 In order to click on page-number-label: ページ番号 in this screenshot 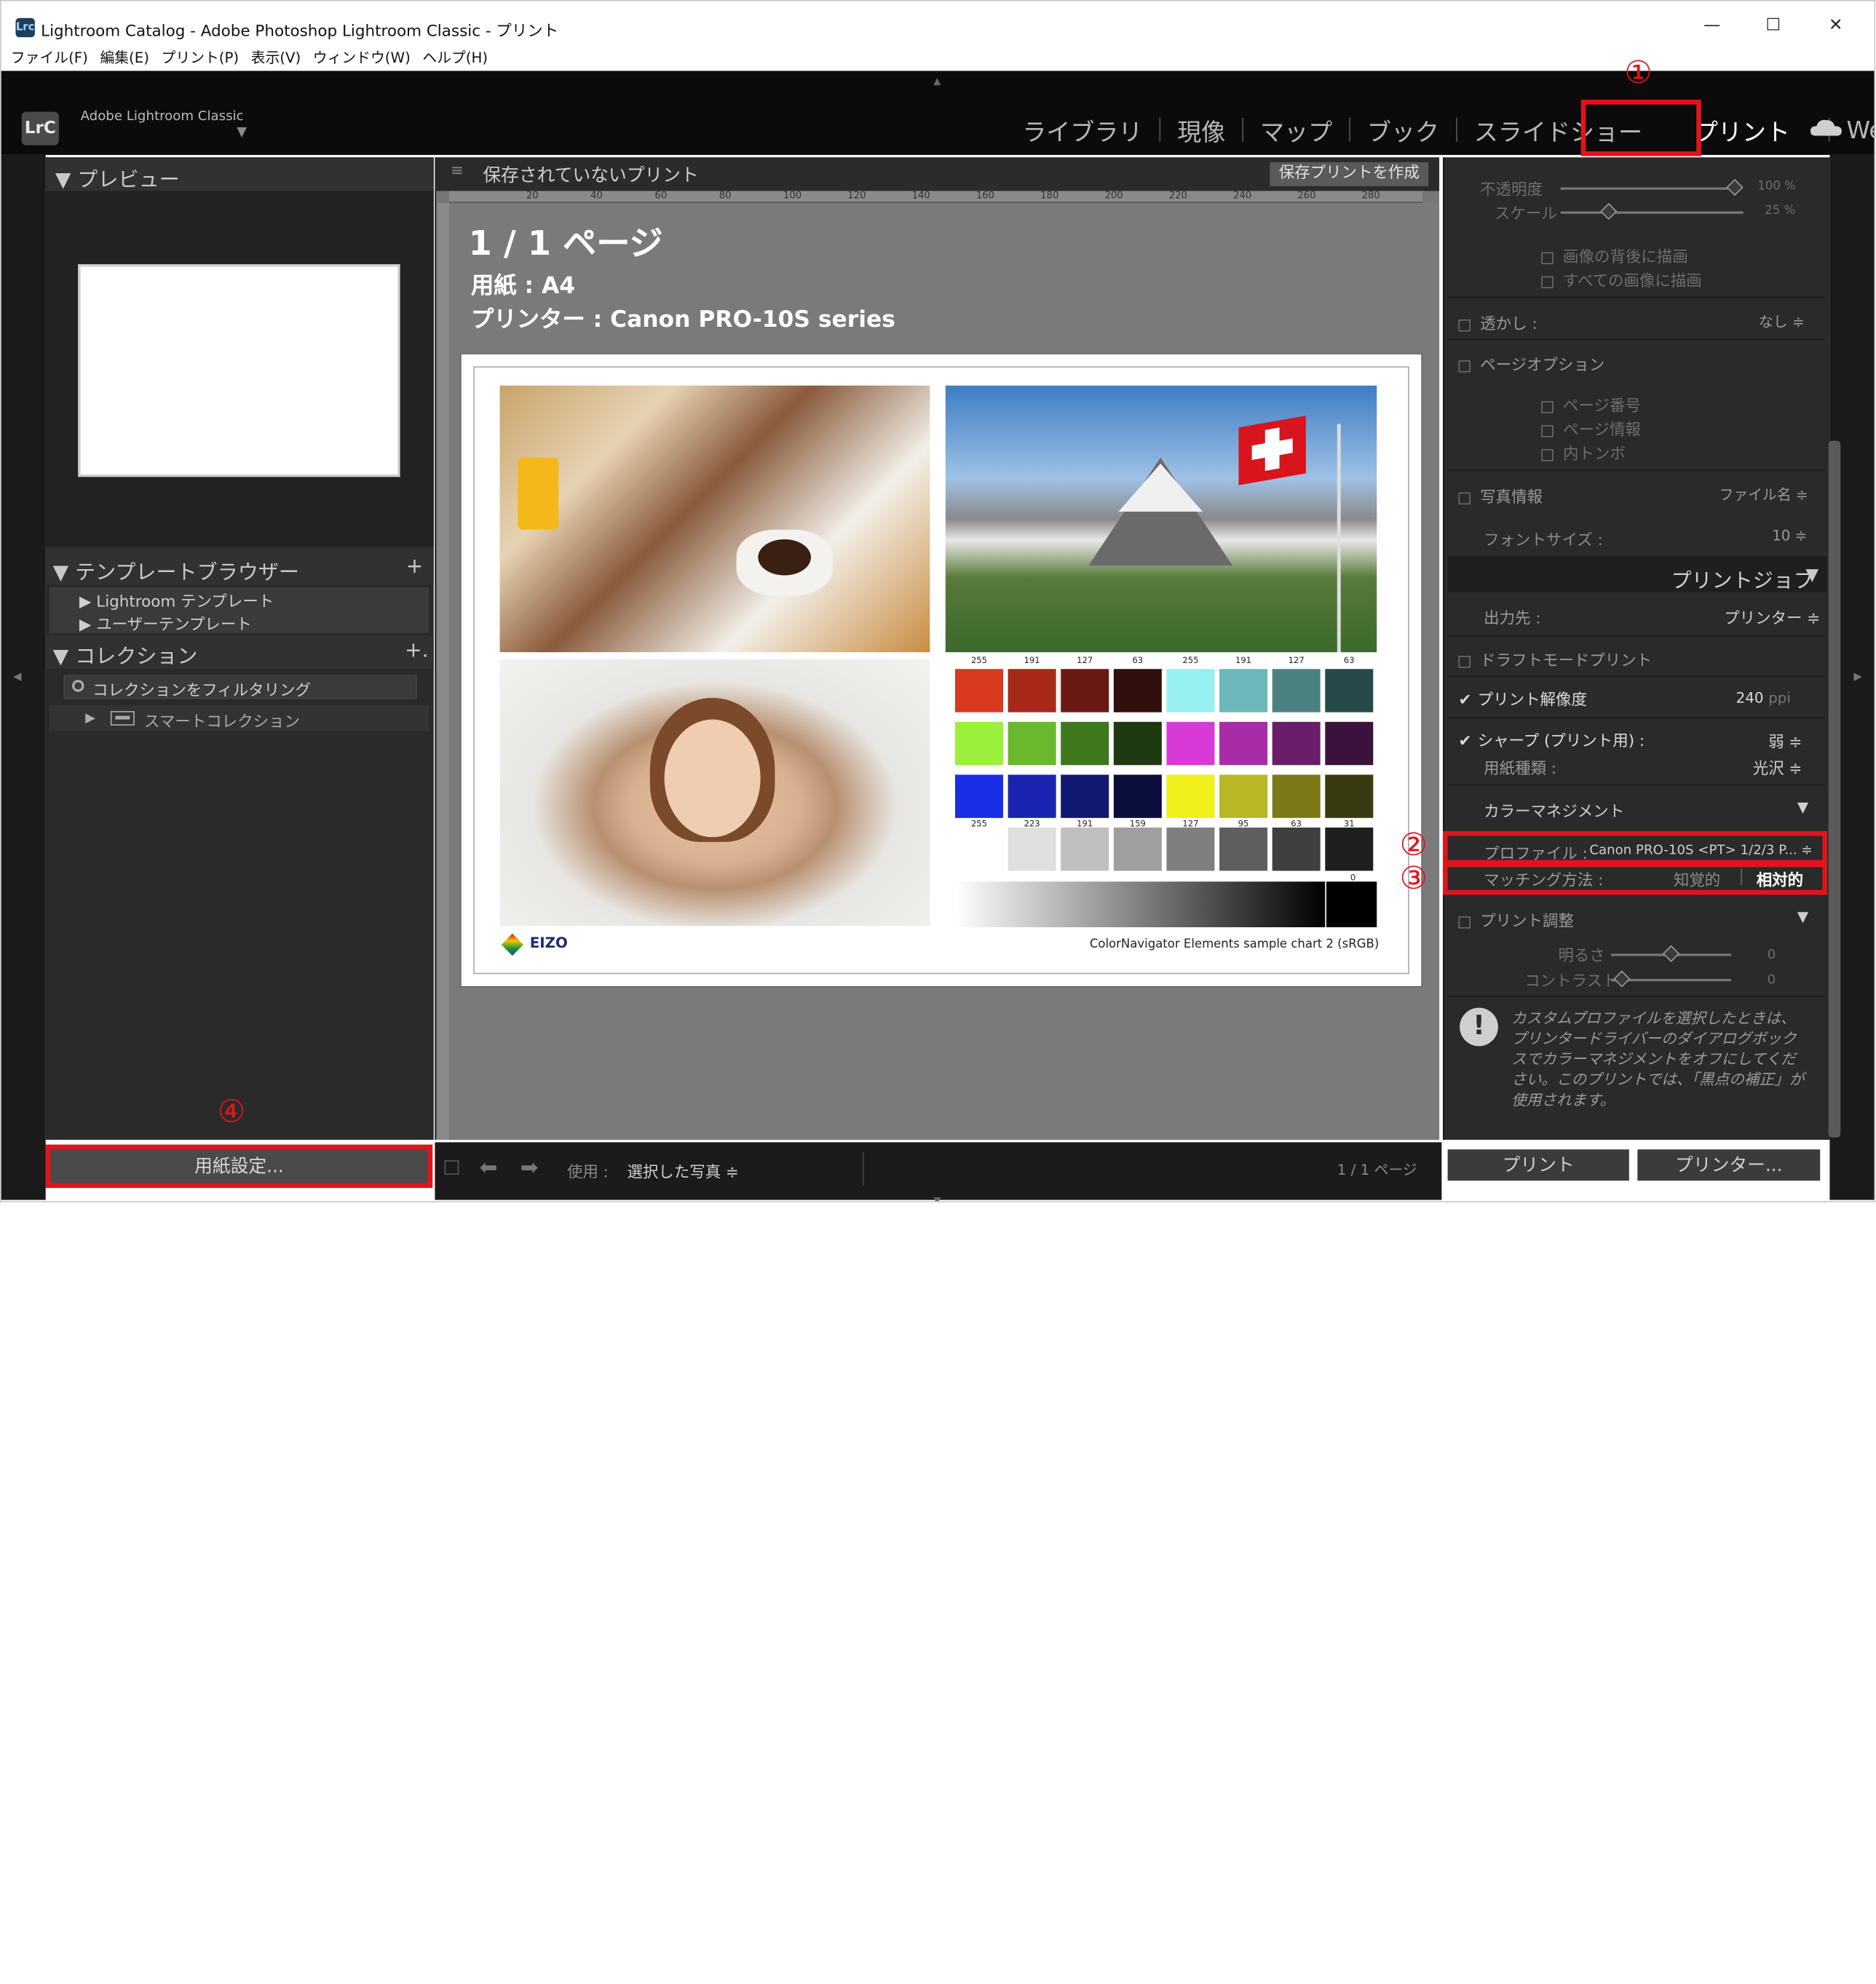, I will do `click(1602, 406)`.